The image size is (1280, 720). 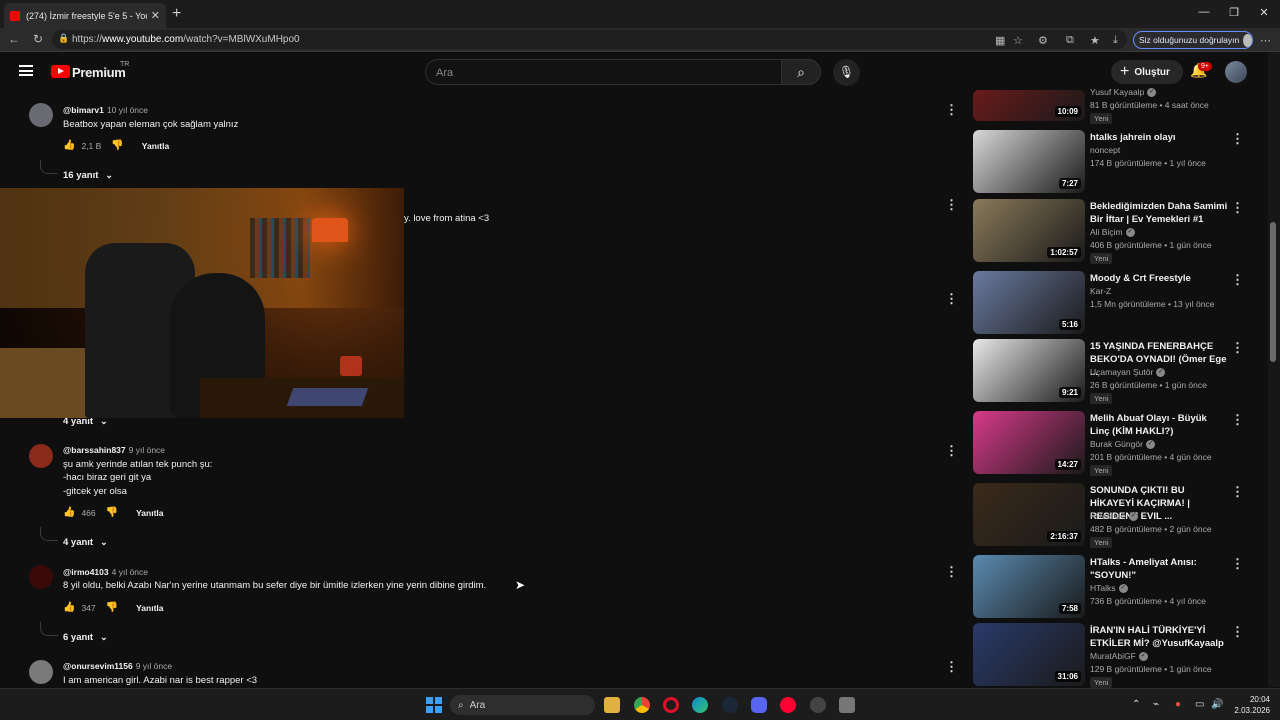 What do you see at coordinates (522, 705) in the screenshot?
I see `taskbar-search: ⌕ Ara` at bounding box center [522, 705].